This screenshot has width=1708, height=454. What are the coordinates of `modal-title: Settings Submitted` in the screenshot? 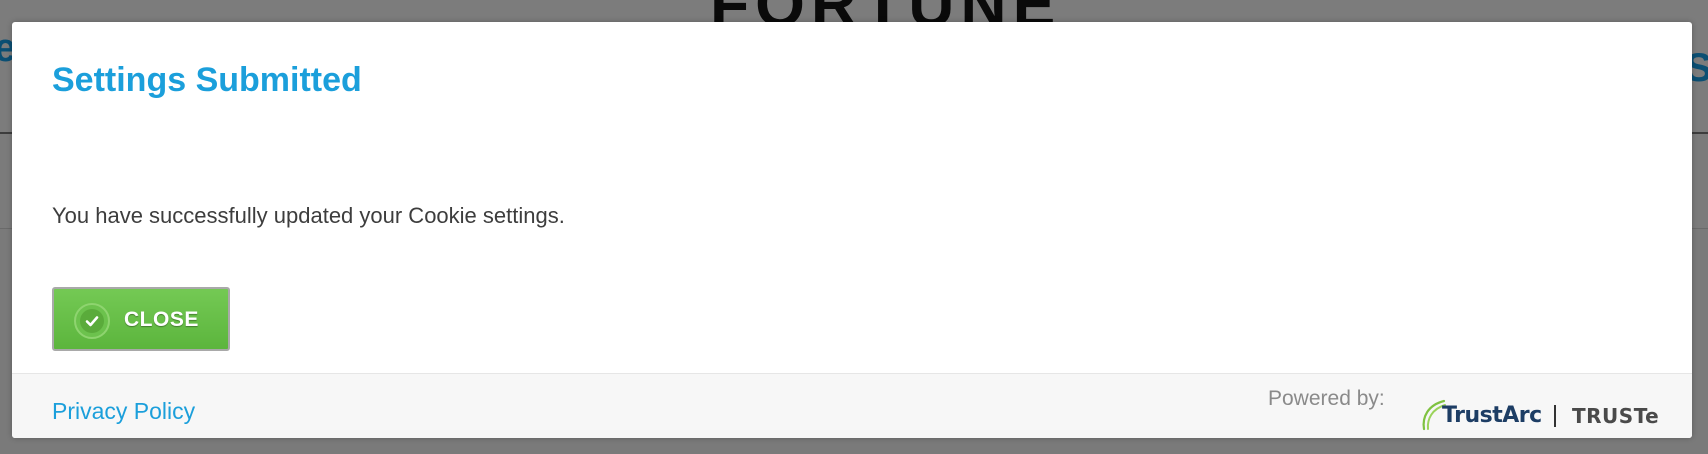 It's located at (207, 80).